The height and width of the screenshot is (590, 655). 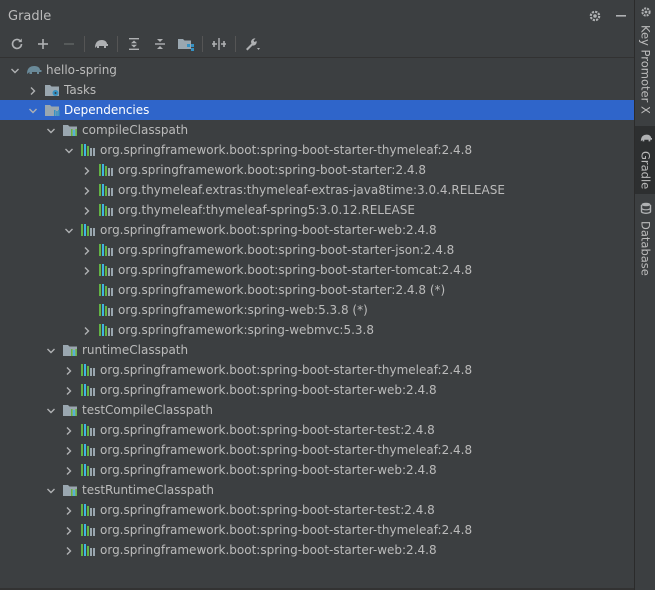 I want to click on tree-node: Dependencies, so click(x=317, y=110).